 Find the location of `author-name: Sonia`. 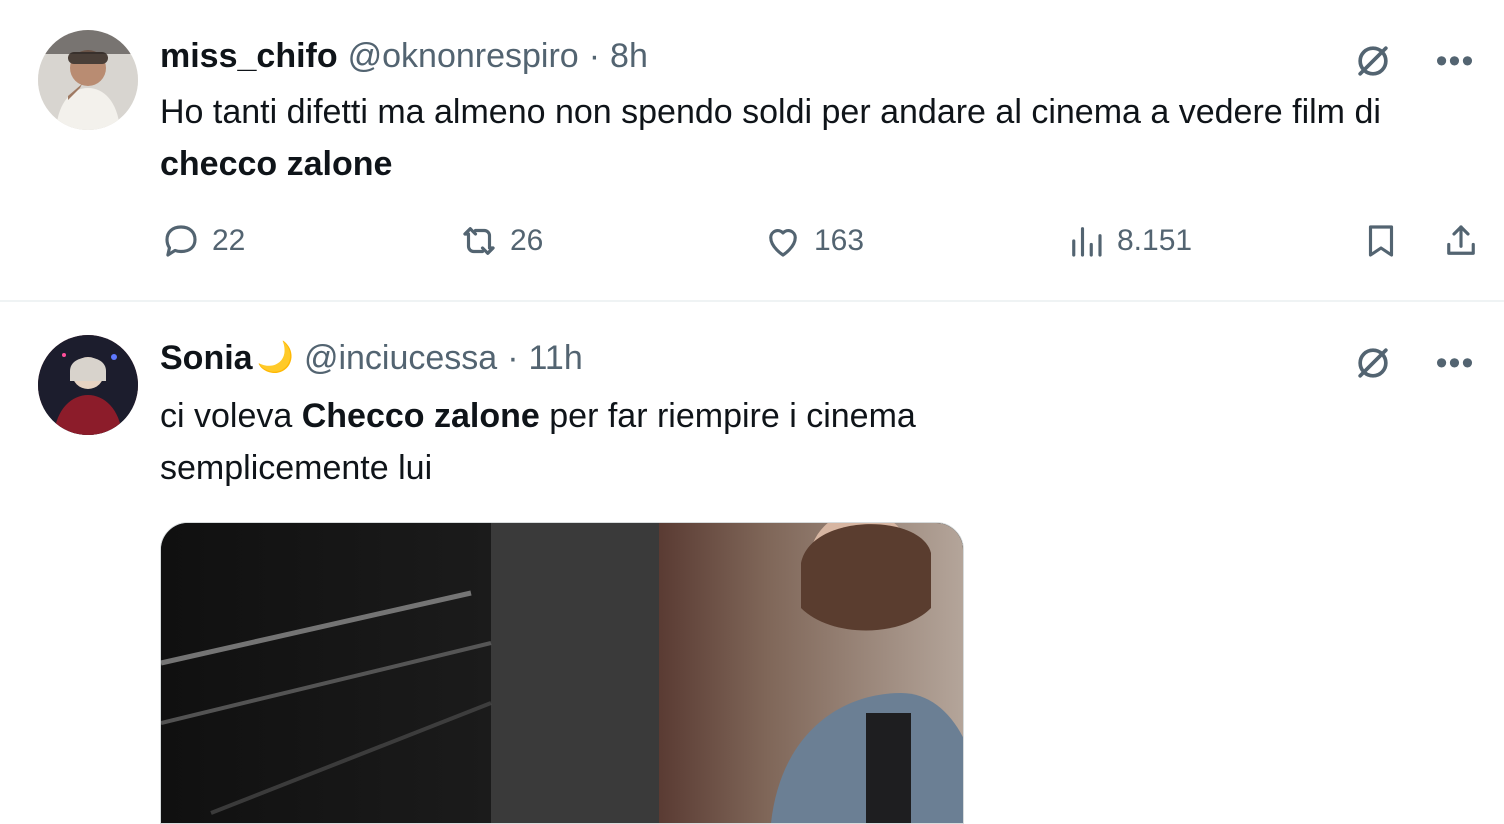

author-name: Sonia is located at coordinates (206, 358).